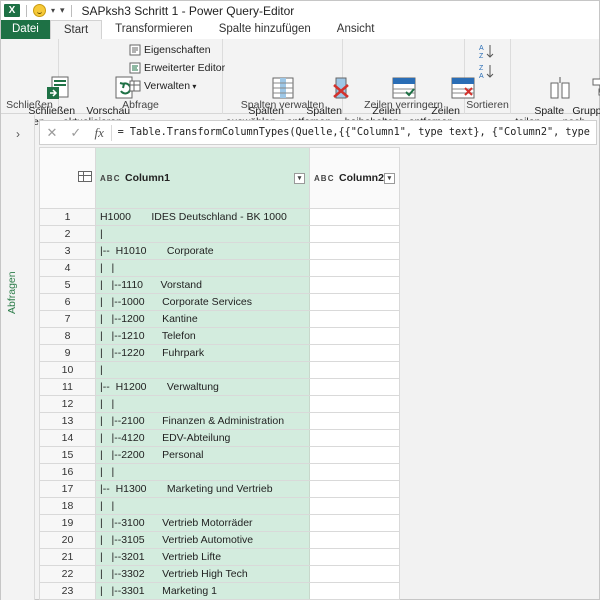  What do you see at coordinates (67, 591) in the screenshot?
I see `row-number: 23` at bounding box center [67, 591].